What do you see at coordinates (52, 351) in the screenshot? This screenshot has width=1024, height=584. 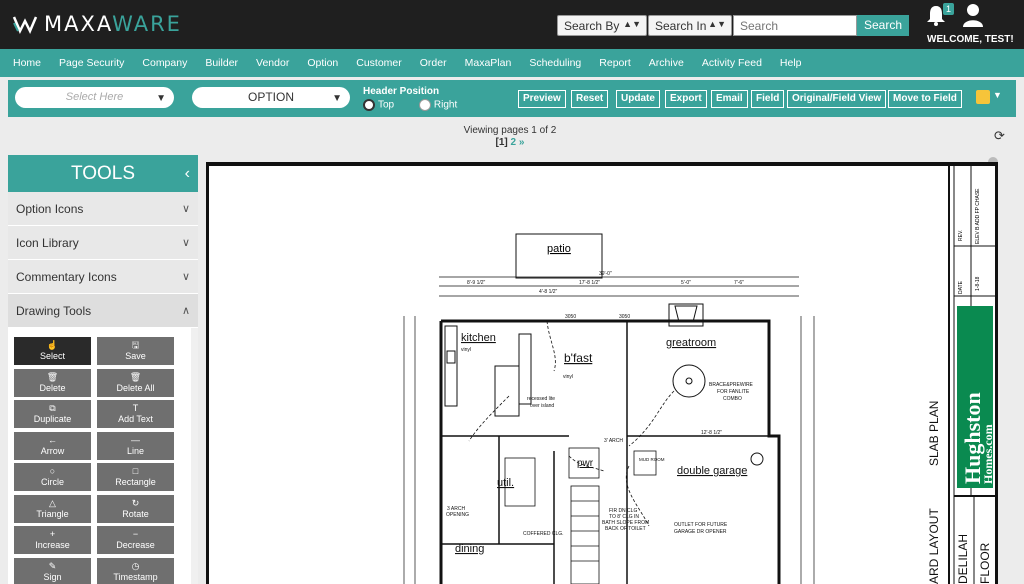 I see `select-tool-button: ☝ Select` at bounding box center [52, 351].